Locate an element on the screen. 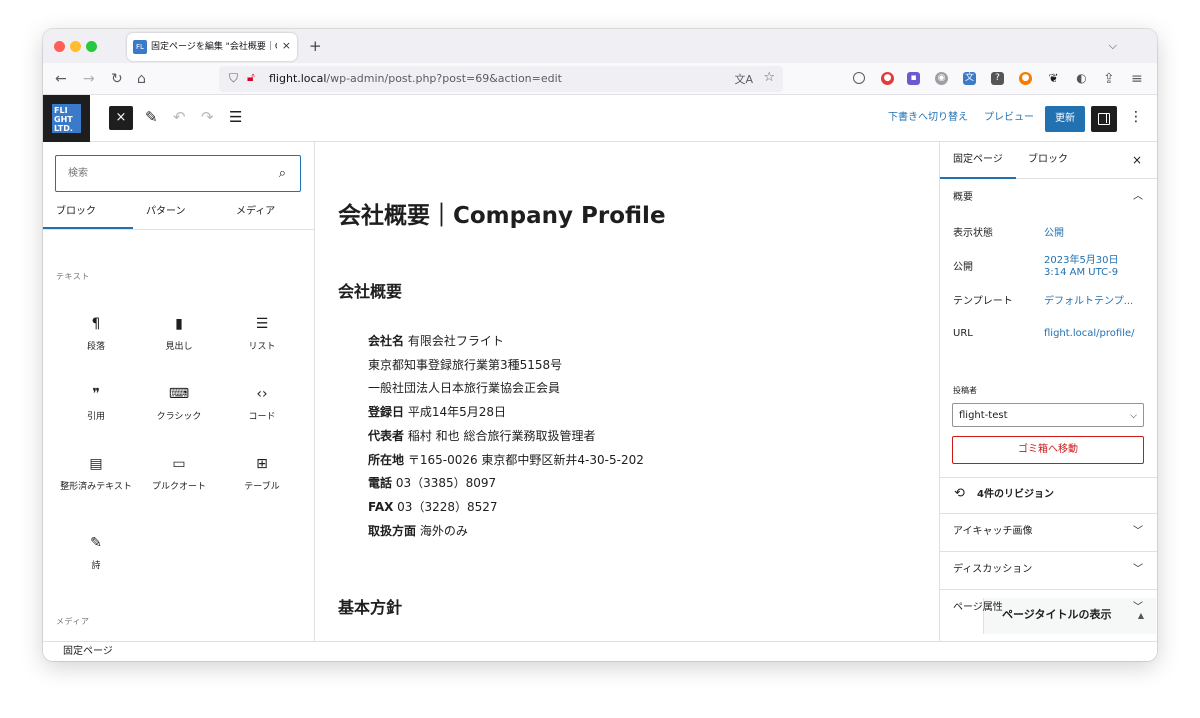 Image resolution: width=1200 pixels, height=718 pixels. options-more-icon: ⋮ is located at coordinates (1136, 117).